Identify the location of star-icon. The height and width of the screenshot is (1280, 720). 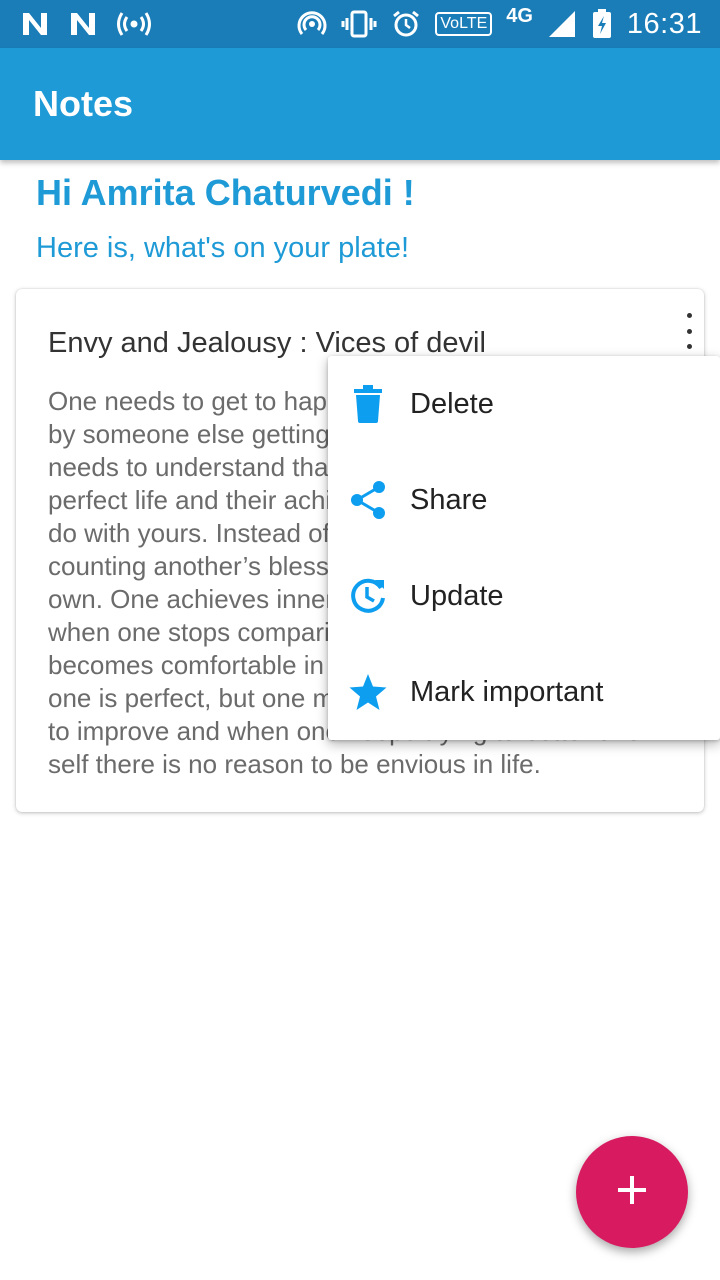
(368, 692).